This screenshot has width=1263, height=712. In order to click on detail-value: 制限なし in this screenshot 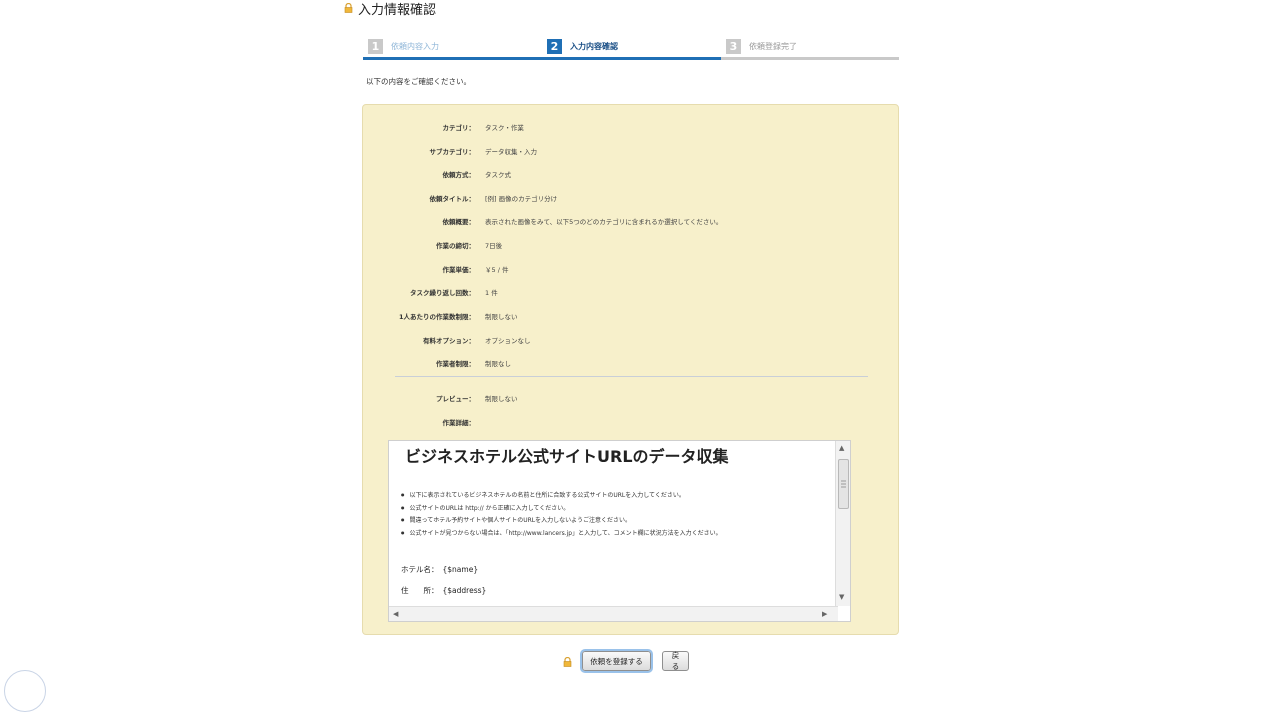, I will do `click(498, 364)`.